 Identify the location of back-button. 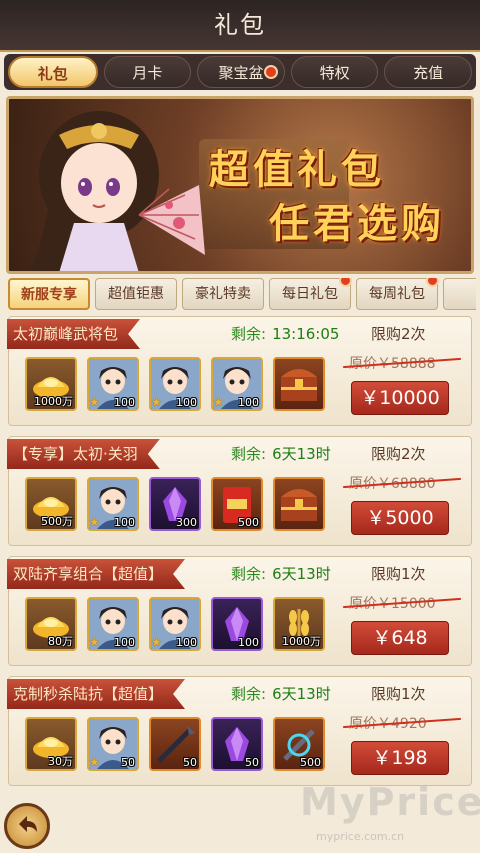
(27, 826).